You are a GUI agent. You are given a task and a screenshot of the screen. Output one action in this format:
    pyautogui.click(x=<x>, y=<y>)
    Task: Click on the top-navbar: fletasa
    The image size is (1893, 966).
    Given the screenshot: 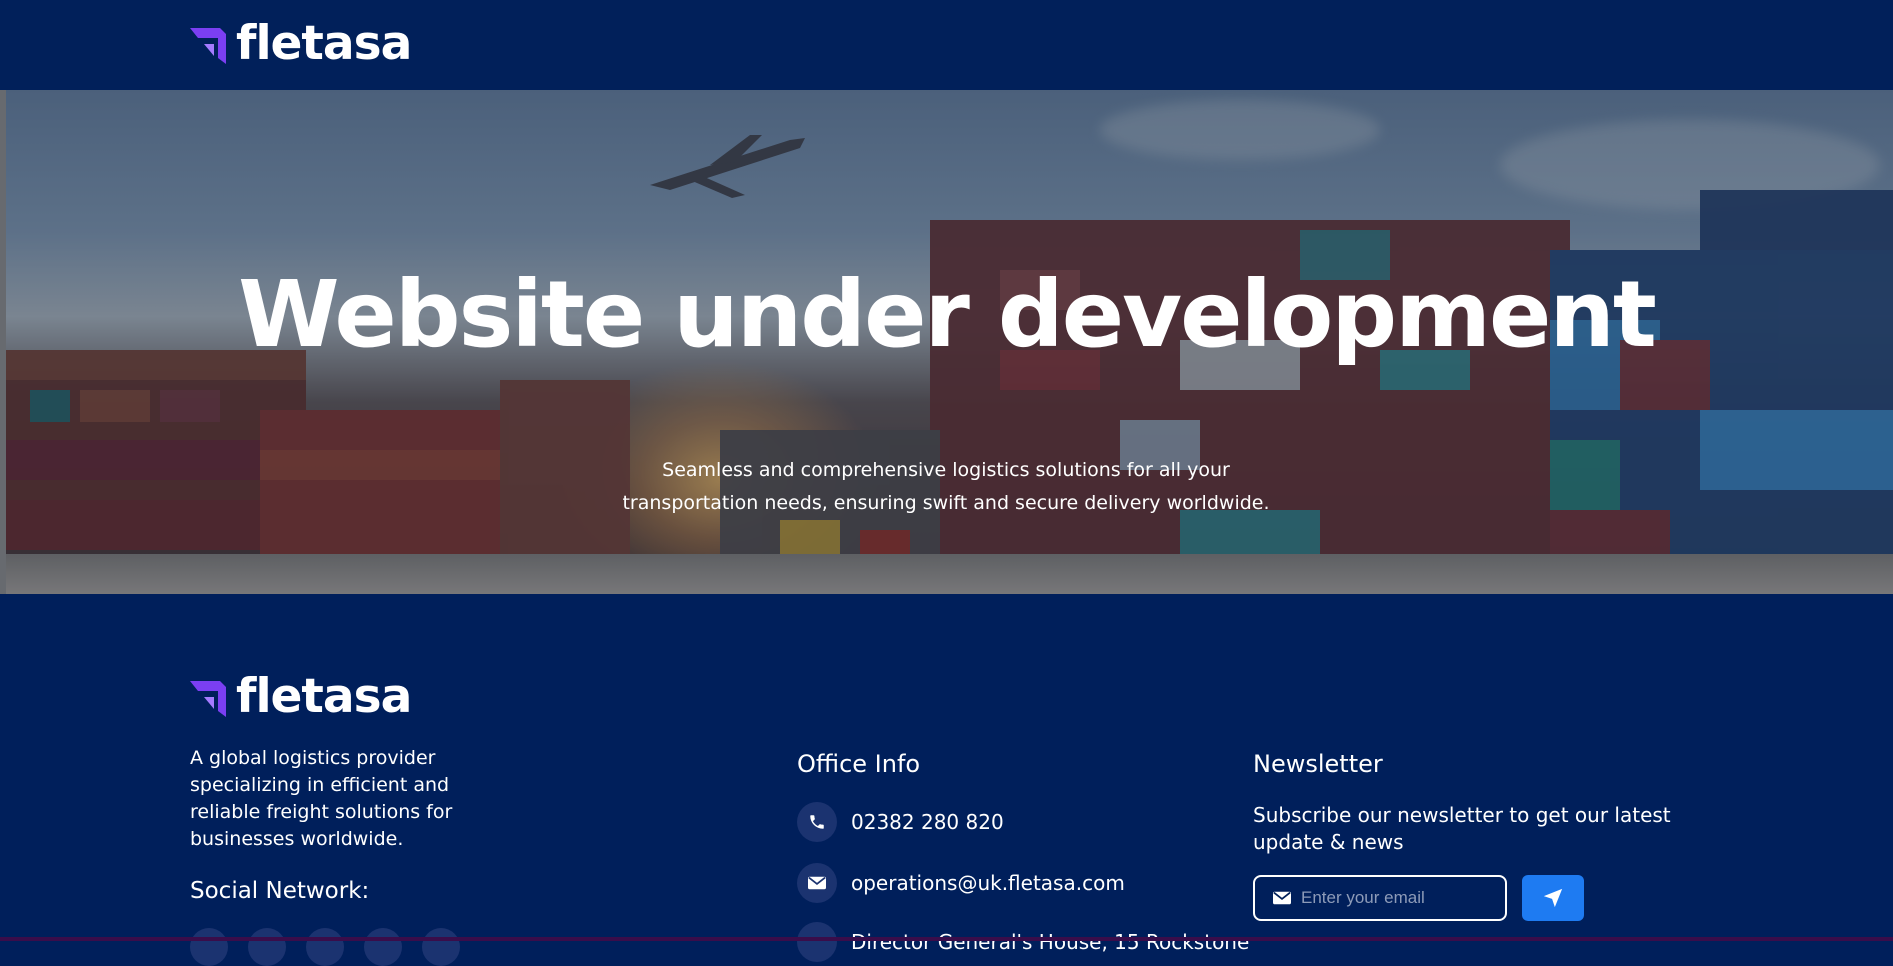 What is the action you would take?
    pyautogui.click(x=946, y=45)
    